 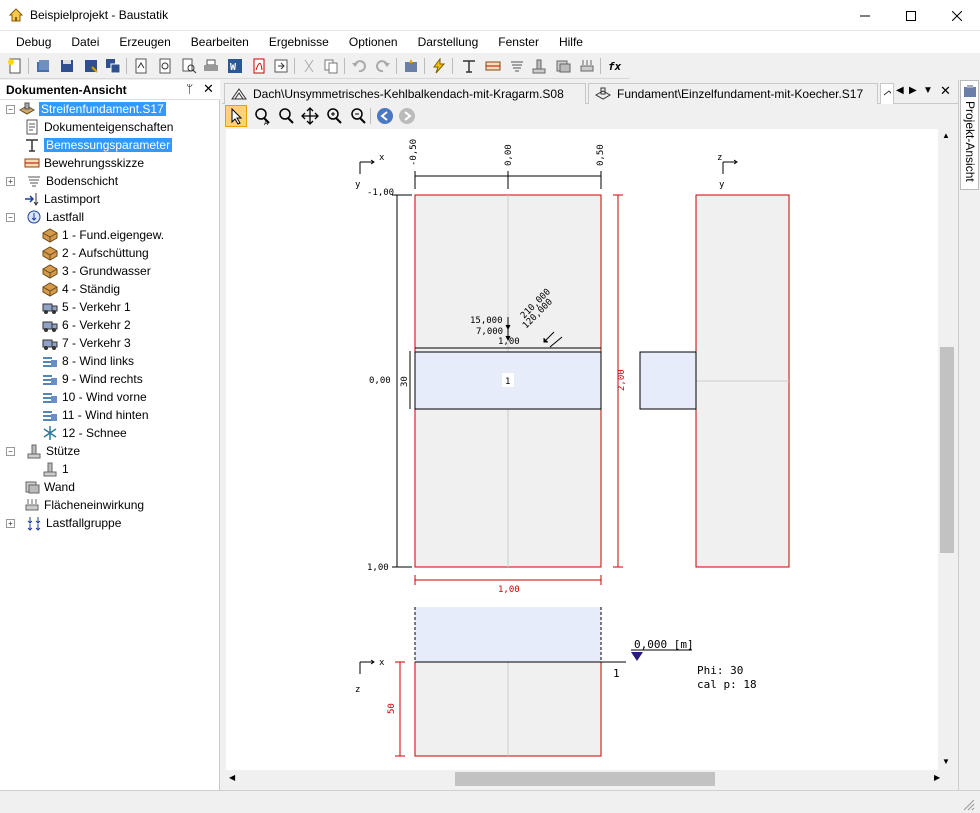 I want to click on tree-item: 11 - Wind hinten, so click(x=112, y=415).